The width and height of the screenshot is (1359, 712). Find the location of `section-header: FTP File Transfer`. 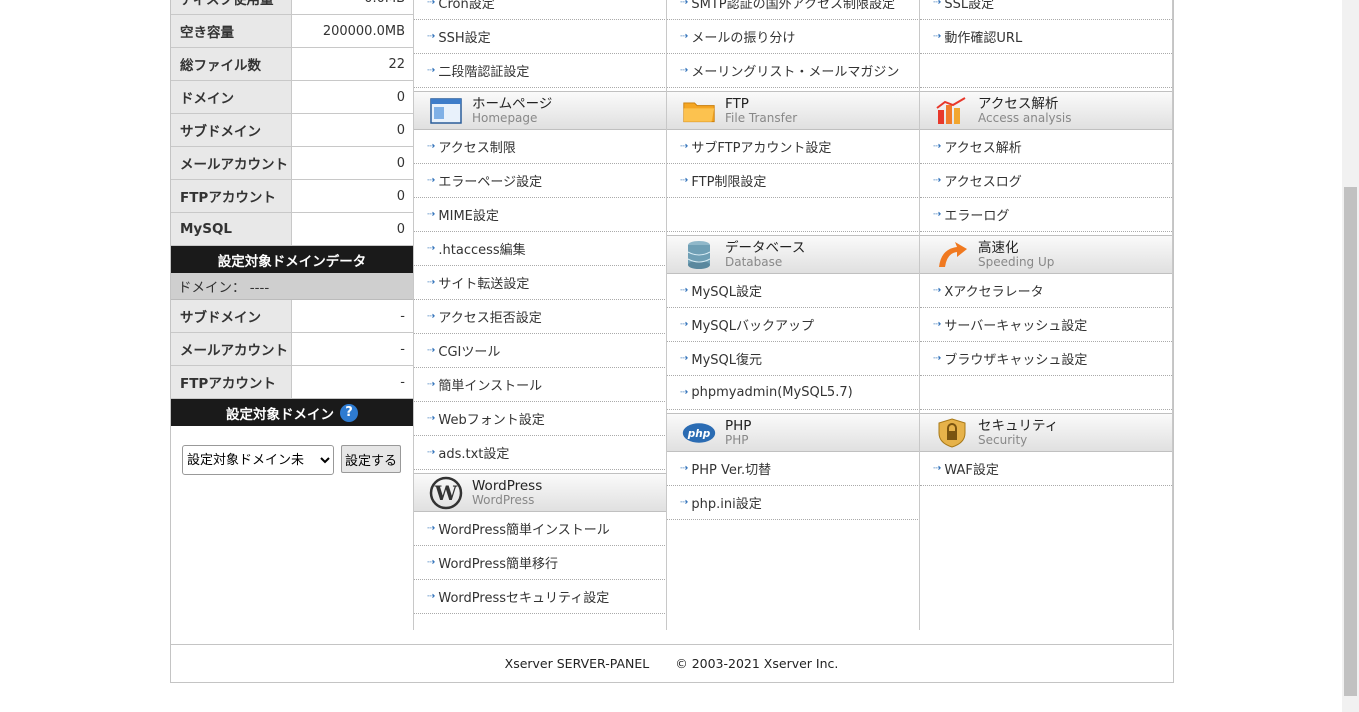

section-header: FTP File Transfer is located at coordinates (793, 110).